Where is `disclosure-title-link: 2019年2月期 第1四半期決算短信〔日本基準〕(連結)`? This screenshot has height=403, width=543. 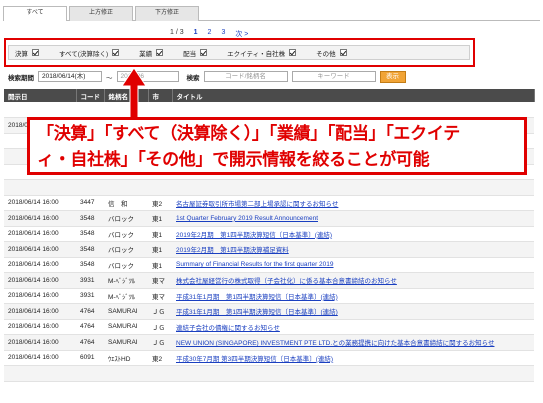 disclosure-title-link: 2019年2月期 第1四半期決算短信〔日本基準〕(連結) is located at coordinates (254, 235).